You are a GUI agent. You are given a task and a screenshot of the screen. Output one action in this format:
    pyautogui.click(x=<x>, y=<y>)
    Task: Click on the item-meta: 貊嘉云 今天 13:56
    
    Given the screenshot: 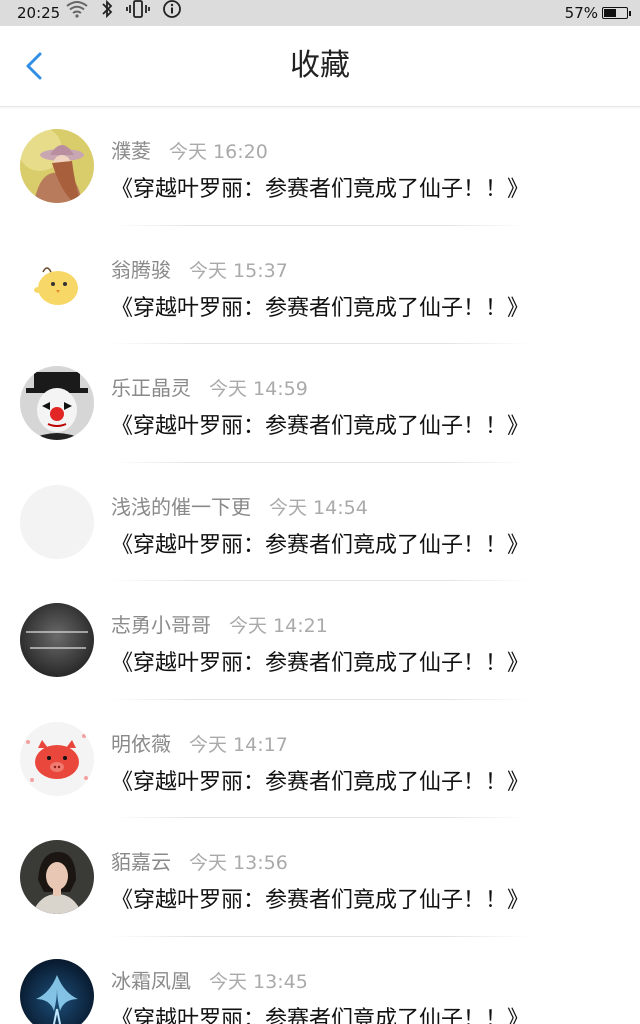 What is the action you would take?
    pyautogui.click(x=199, y=860)
    